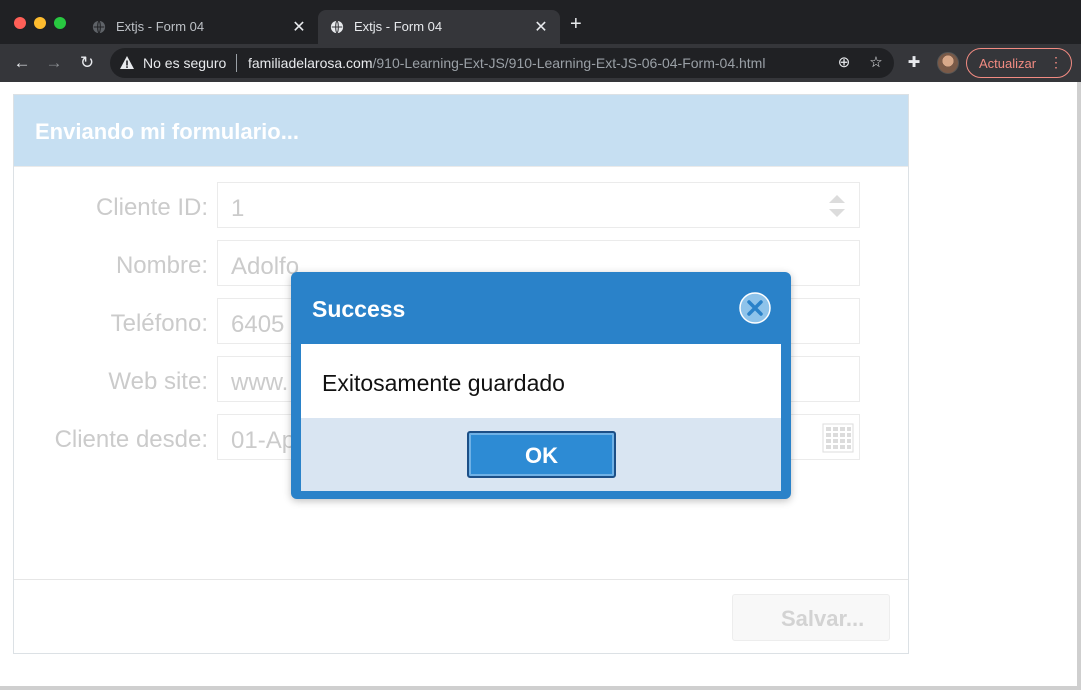 This screenshot has height=690, width=1081. What do you see at coordinates (1008, 63) in the screenshot?
I see `update-label: Actualizar` at bounding box center [1008, 63].